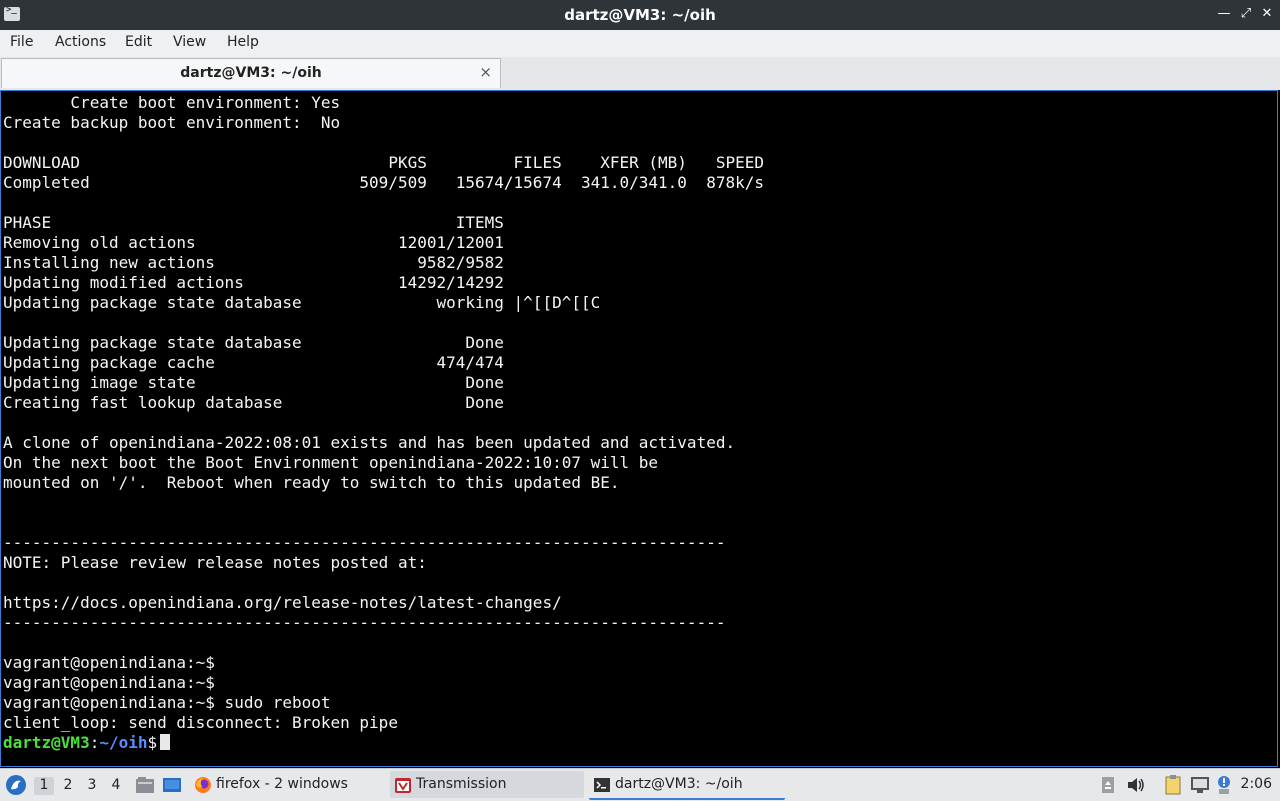 This screenshot has width=1280, height=801. Describe the element at coordinates (80, 42) in the screenshot. I see `menu-actions: Actions` at that location.